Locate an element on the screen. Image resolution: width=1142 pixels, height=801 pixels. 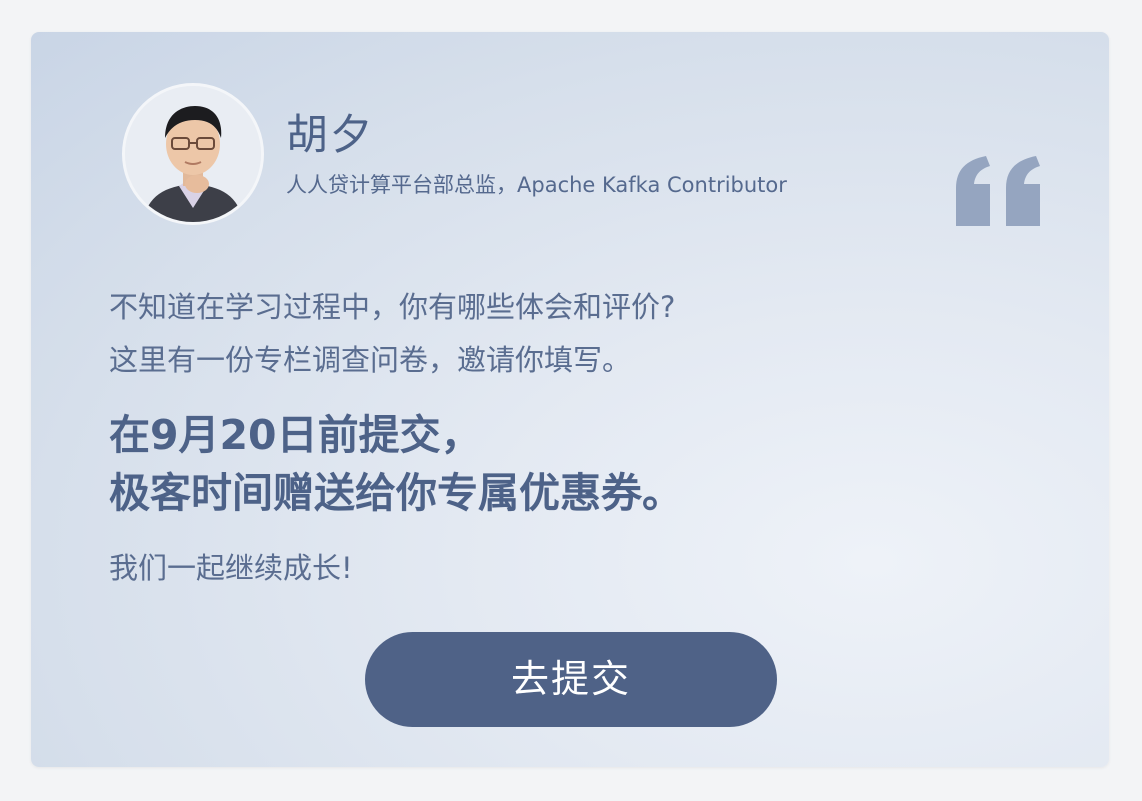
quote-icon is located at coordinates (998, 191).